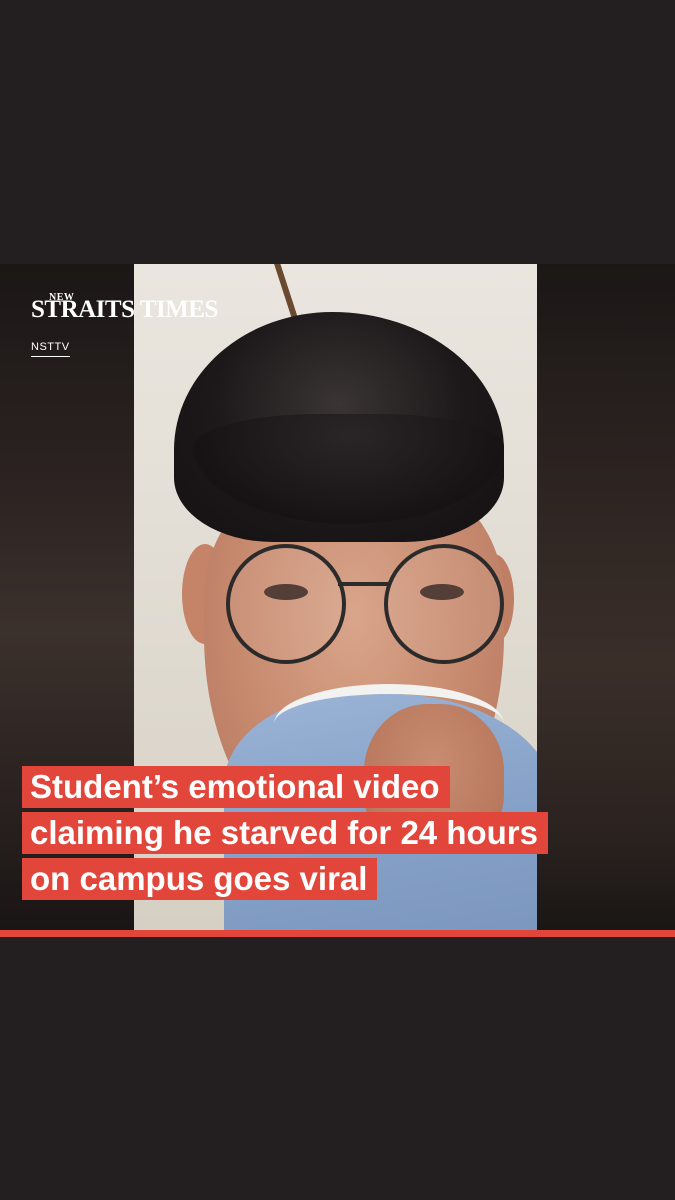 This screenshot has width=675, height=1200. I want to click on section-tag: NSTTV, so click(50, 349).